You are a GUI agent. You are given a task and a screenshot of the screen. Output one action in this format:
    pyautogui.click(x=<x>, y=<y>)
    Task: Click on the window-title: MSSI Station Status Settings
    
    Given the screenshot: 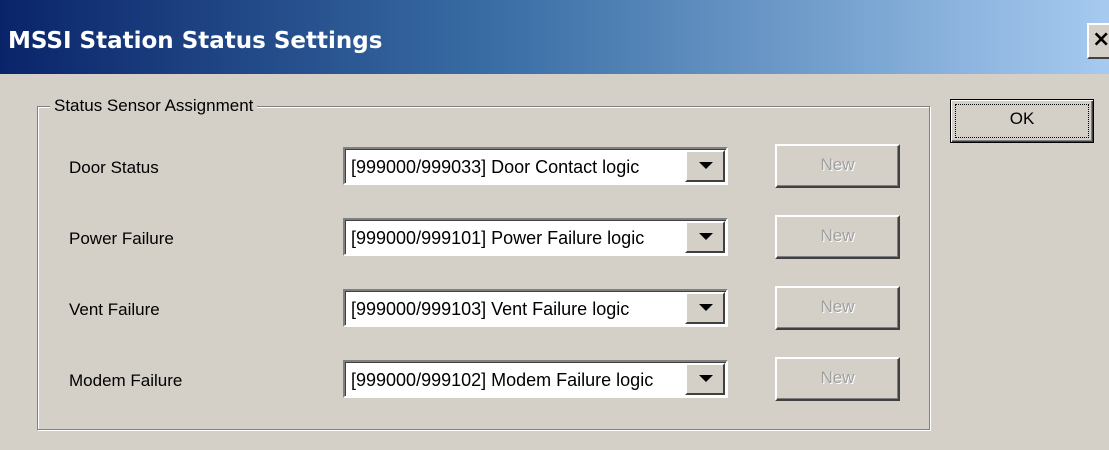 What is the action you would take?
    pyautogui.click(x=195, y=41)
    